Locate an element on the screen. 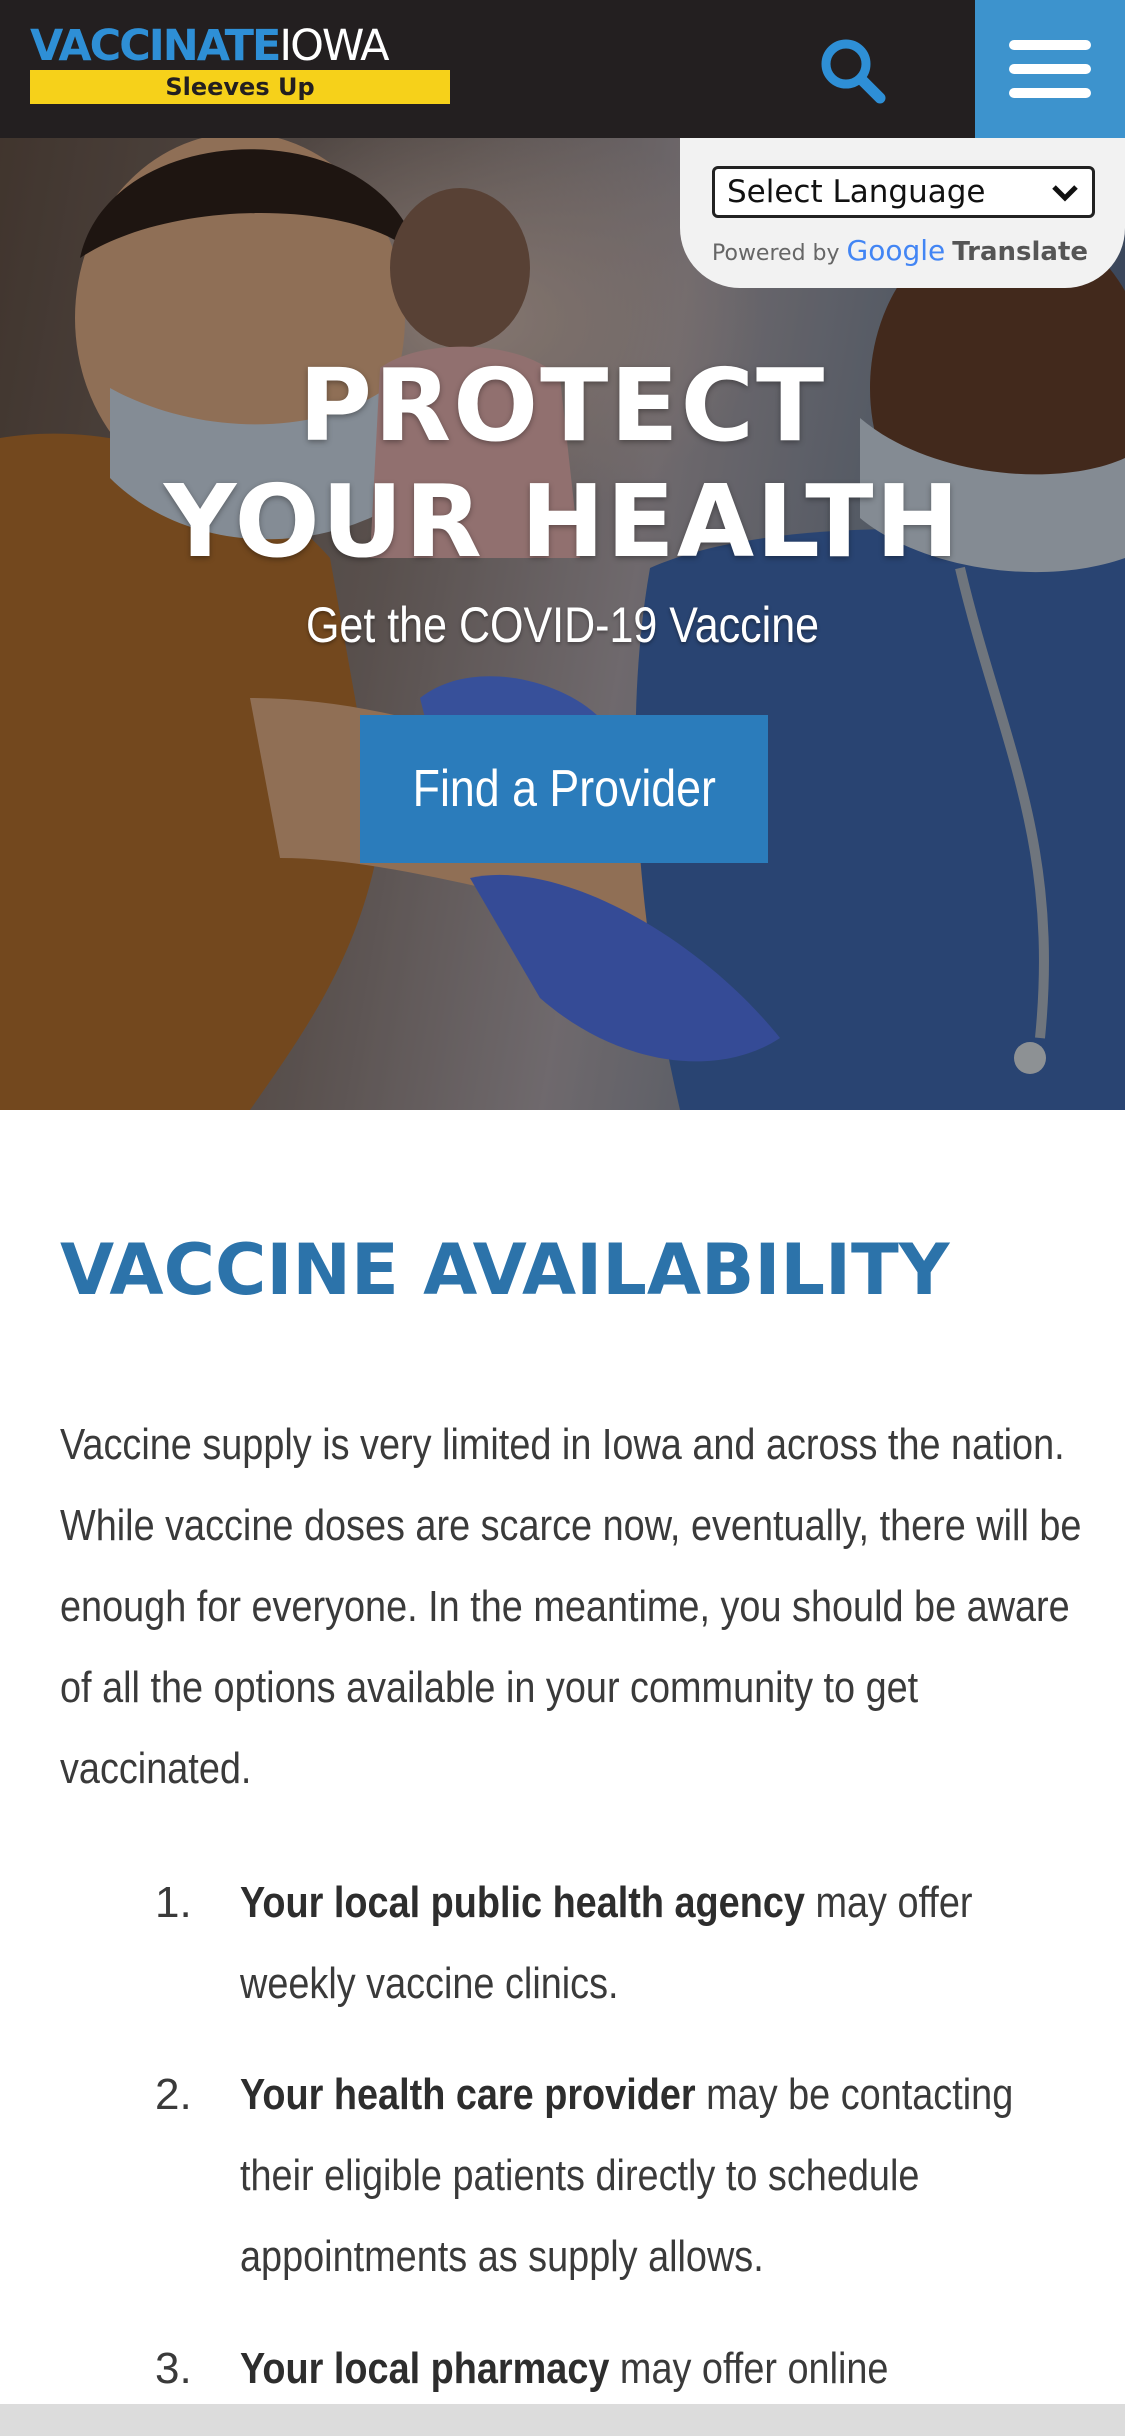  search-icon is located at coordinates (853, 71).